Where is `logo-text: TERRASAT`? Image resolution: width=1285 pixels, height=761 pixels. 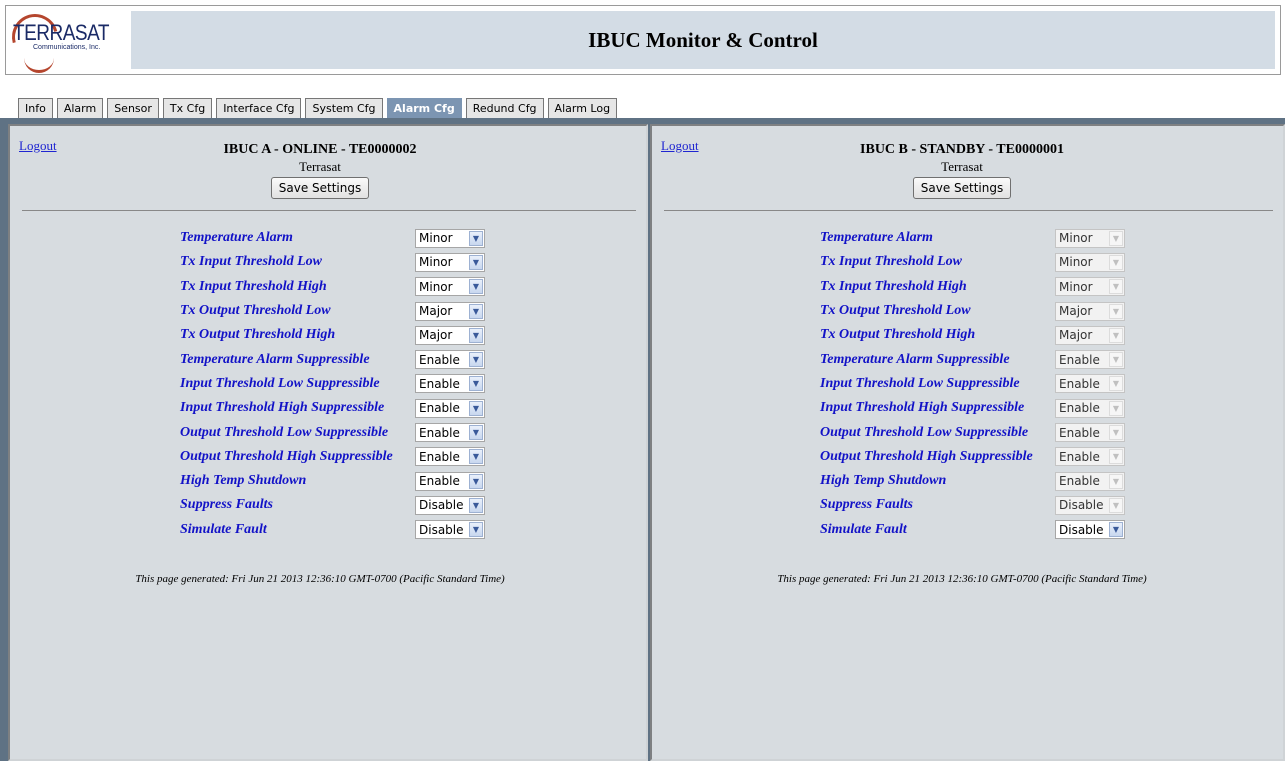 logo-text: TERRASAT is located at coordinates (61, 33).